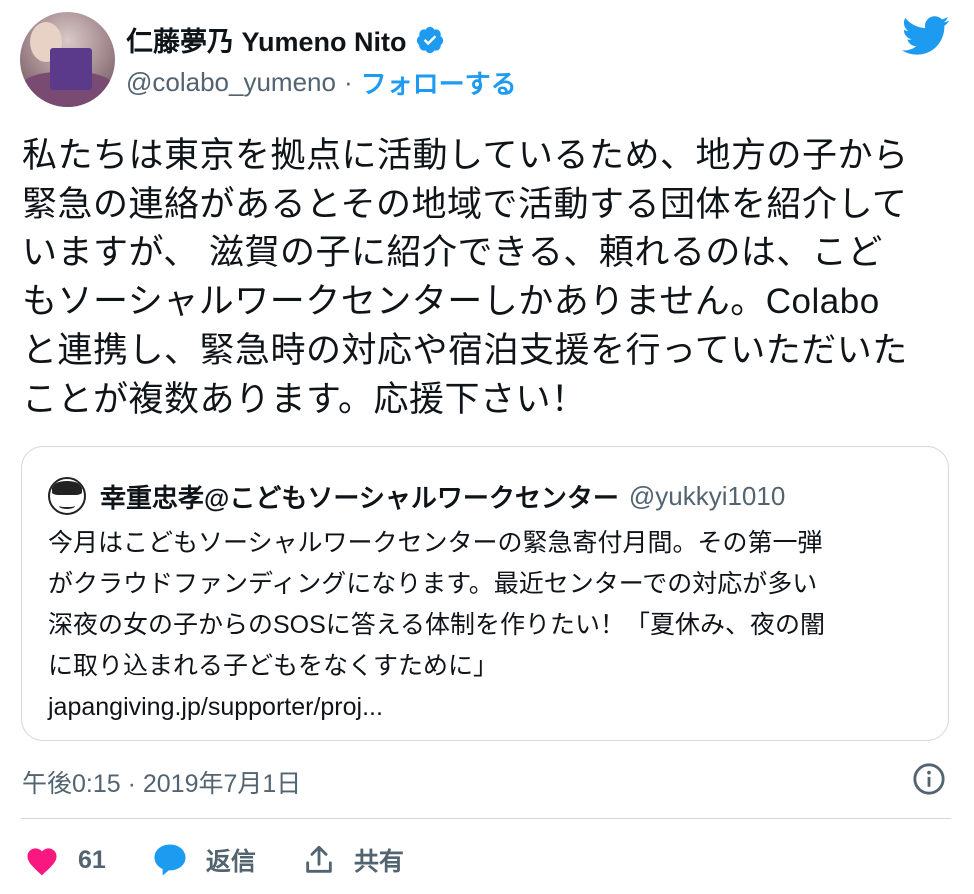 This screenshot has width=974, height=894. I want to click on author-handle: @colabo_yumeno, so click(231, 82).